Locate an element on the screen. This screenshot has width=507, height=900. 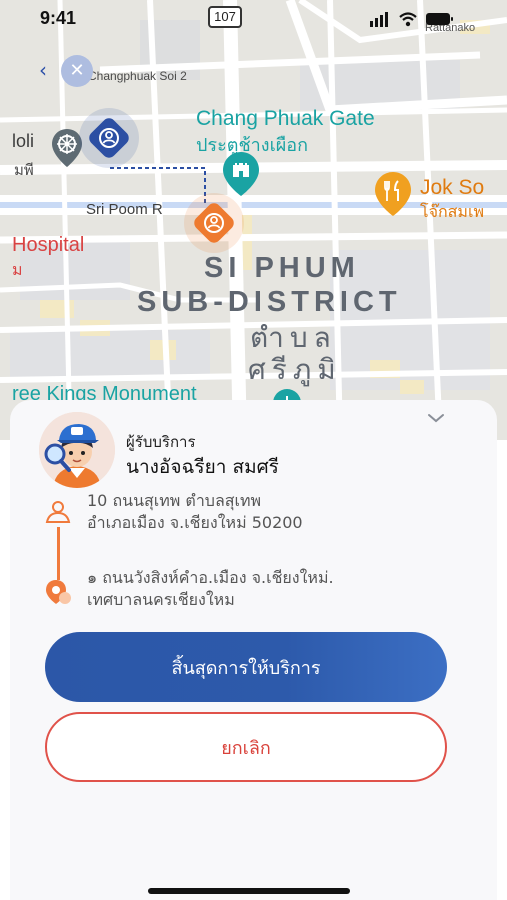
address-origin-line1: 10 ถนนสุเทพ ตำบลสุเทพ is located at coordinates (174, 500).